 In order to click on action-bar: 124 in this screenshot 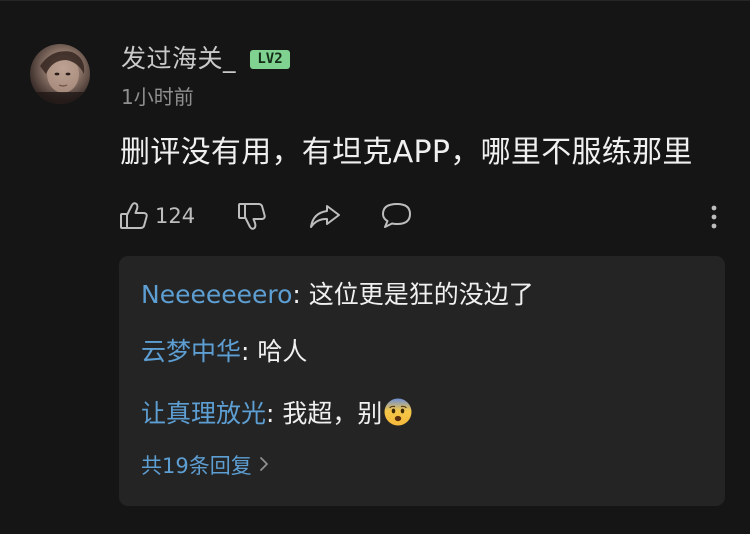, I will do `click(424, 216)`.